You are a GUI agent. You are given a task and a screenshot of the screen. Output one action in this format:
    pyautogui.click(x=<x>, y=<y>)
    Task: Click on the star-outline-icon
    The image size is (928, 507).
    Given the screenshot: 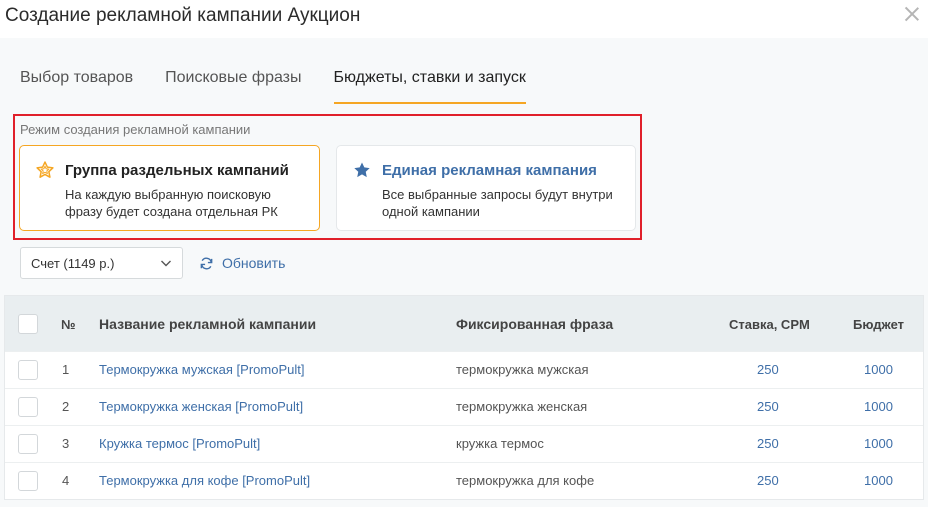 What is the action you would take?
    pyautogui.click(x=45, y=169)
    